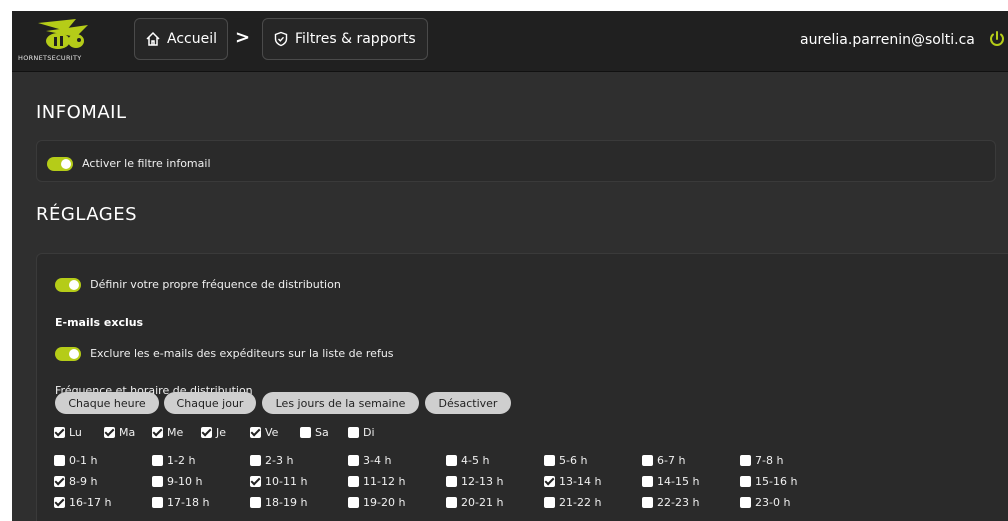 This screenshot has height=521, width=1008. Describe the element at coordinates (663, 460) in the screenshot. I see `hour-checkbox: 6-7 h` at that location.